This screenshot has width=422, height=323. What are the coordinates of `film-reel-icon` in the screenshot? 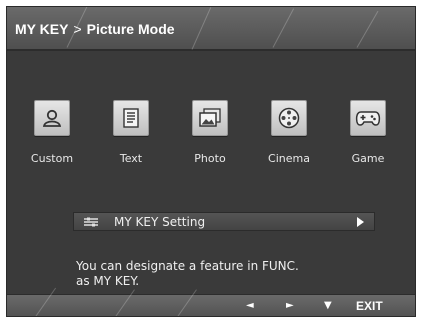 It's located at (289, 118).